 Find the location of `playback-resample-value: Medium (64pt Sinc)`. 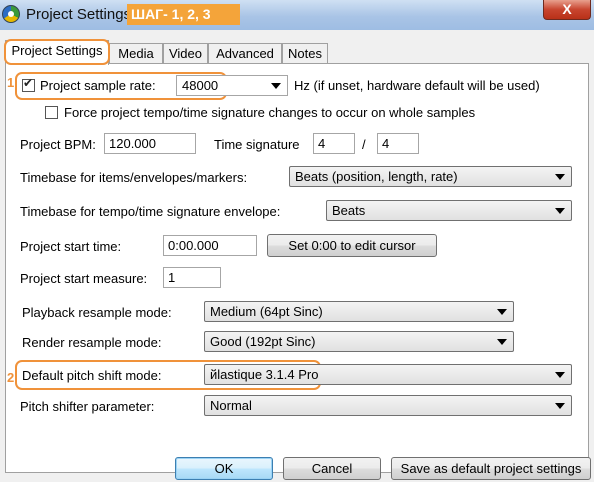

playback-resample-value: Medium (64pt Sinc) is located at coordinates (266, 311).